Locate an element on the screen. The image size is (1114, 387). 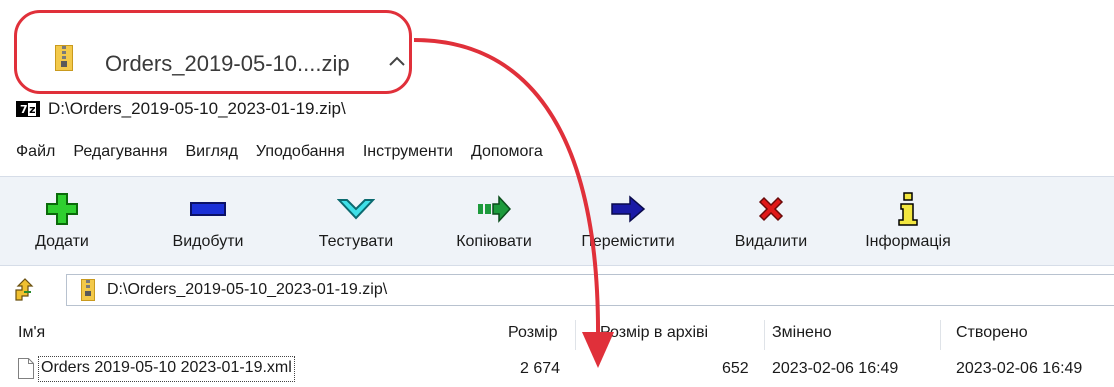
menu-view: Вигляд is located at coordinates (211, 156).